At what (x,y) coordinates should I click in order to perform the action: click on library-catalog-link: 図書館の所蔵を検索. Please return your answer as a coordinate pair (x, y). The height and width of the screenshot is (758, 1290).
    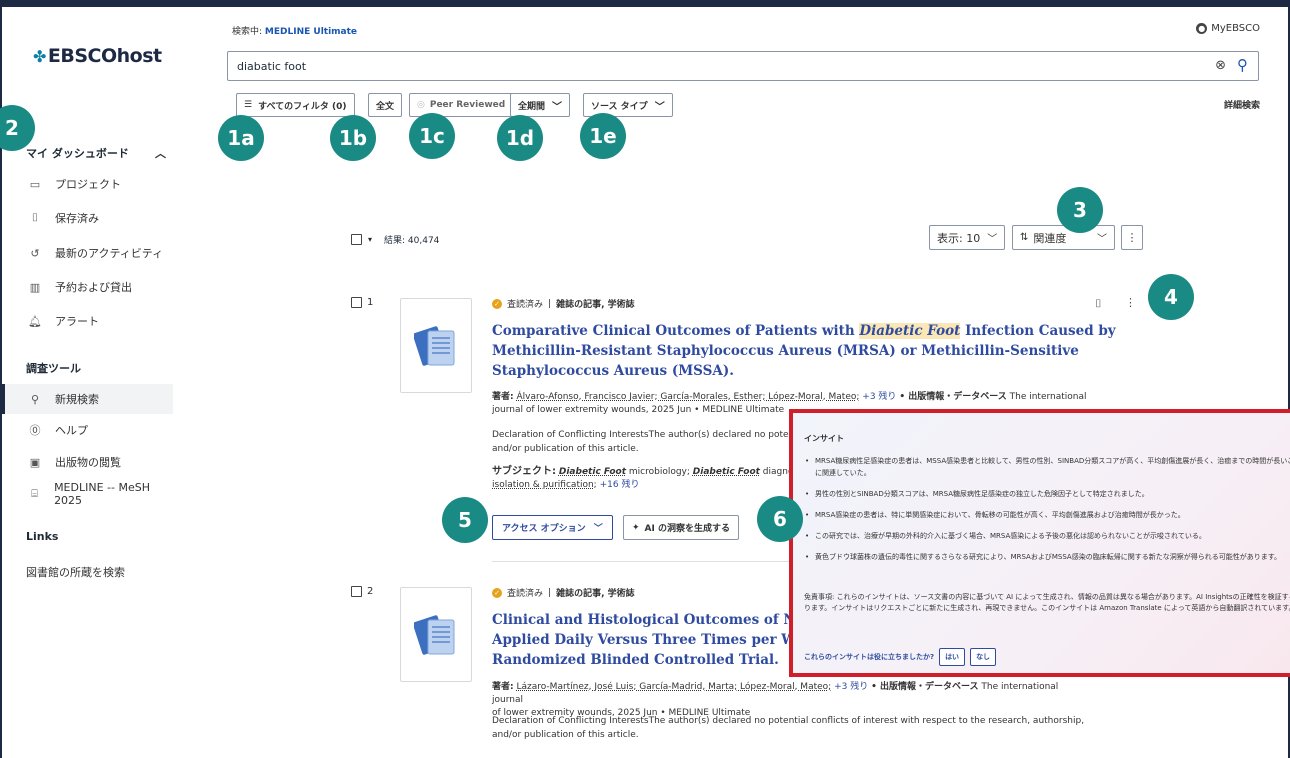
    Looking at the image, I should click on (75, 572).